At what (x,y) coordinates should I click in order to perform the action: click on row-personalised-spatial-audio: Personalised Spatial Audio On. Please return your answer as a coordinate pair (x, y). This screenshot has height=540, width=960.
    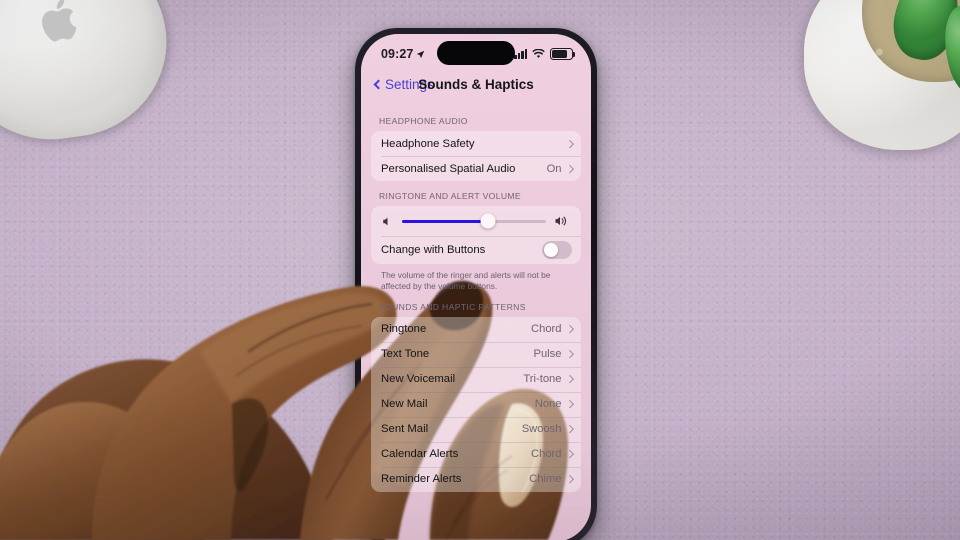
    Looking at the image, I should click on (476, 168).